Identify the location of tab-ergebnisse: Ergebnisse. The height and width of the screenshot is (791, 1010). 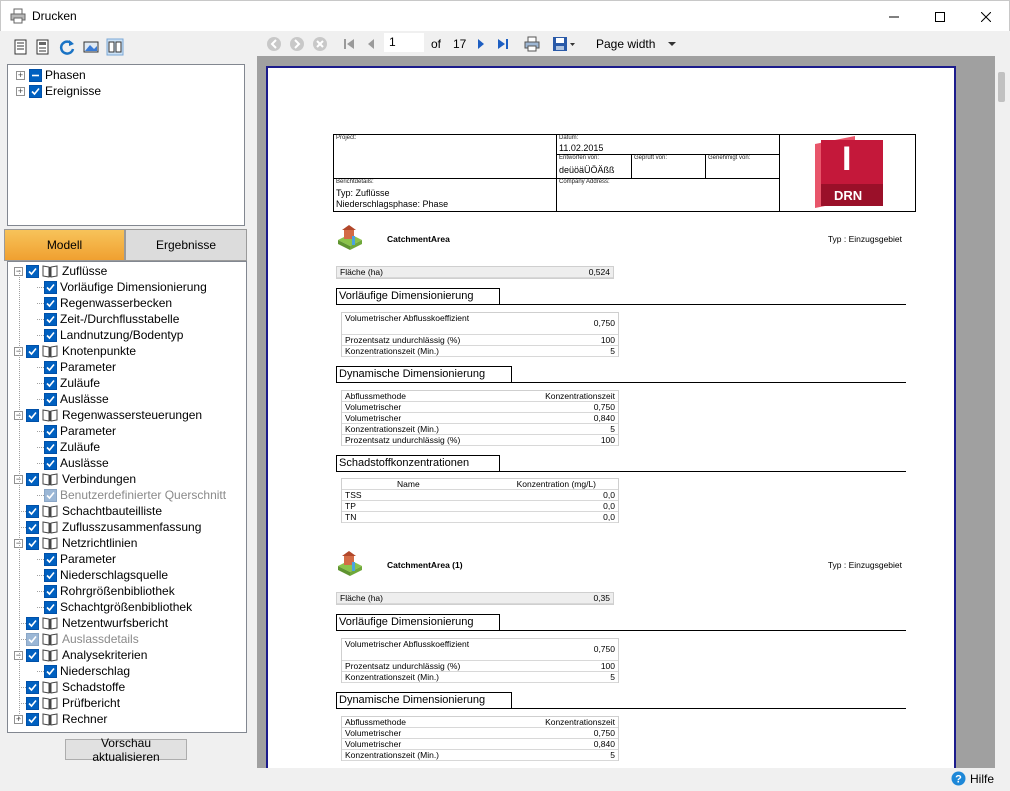
(186, 245).